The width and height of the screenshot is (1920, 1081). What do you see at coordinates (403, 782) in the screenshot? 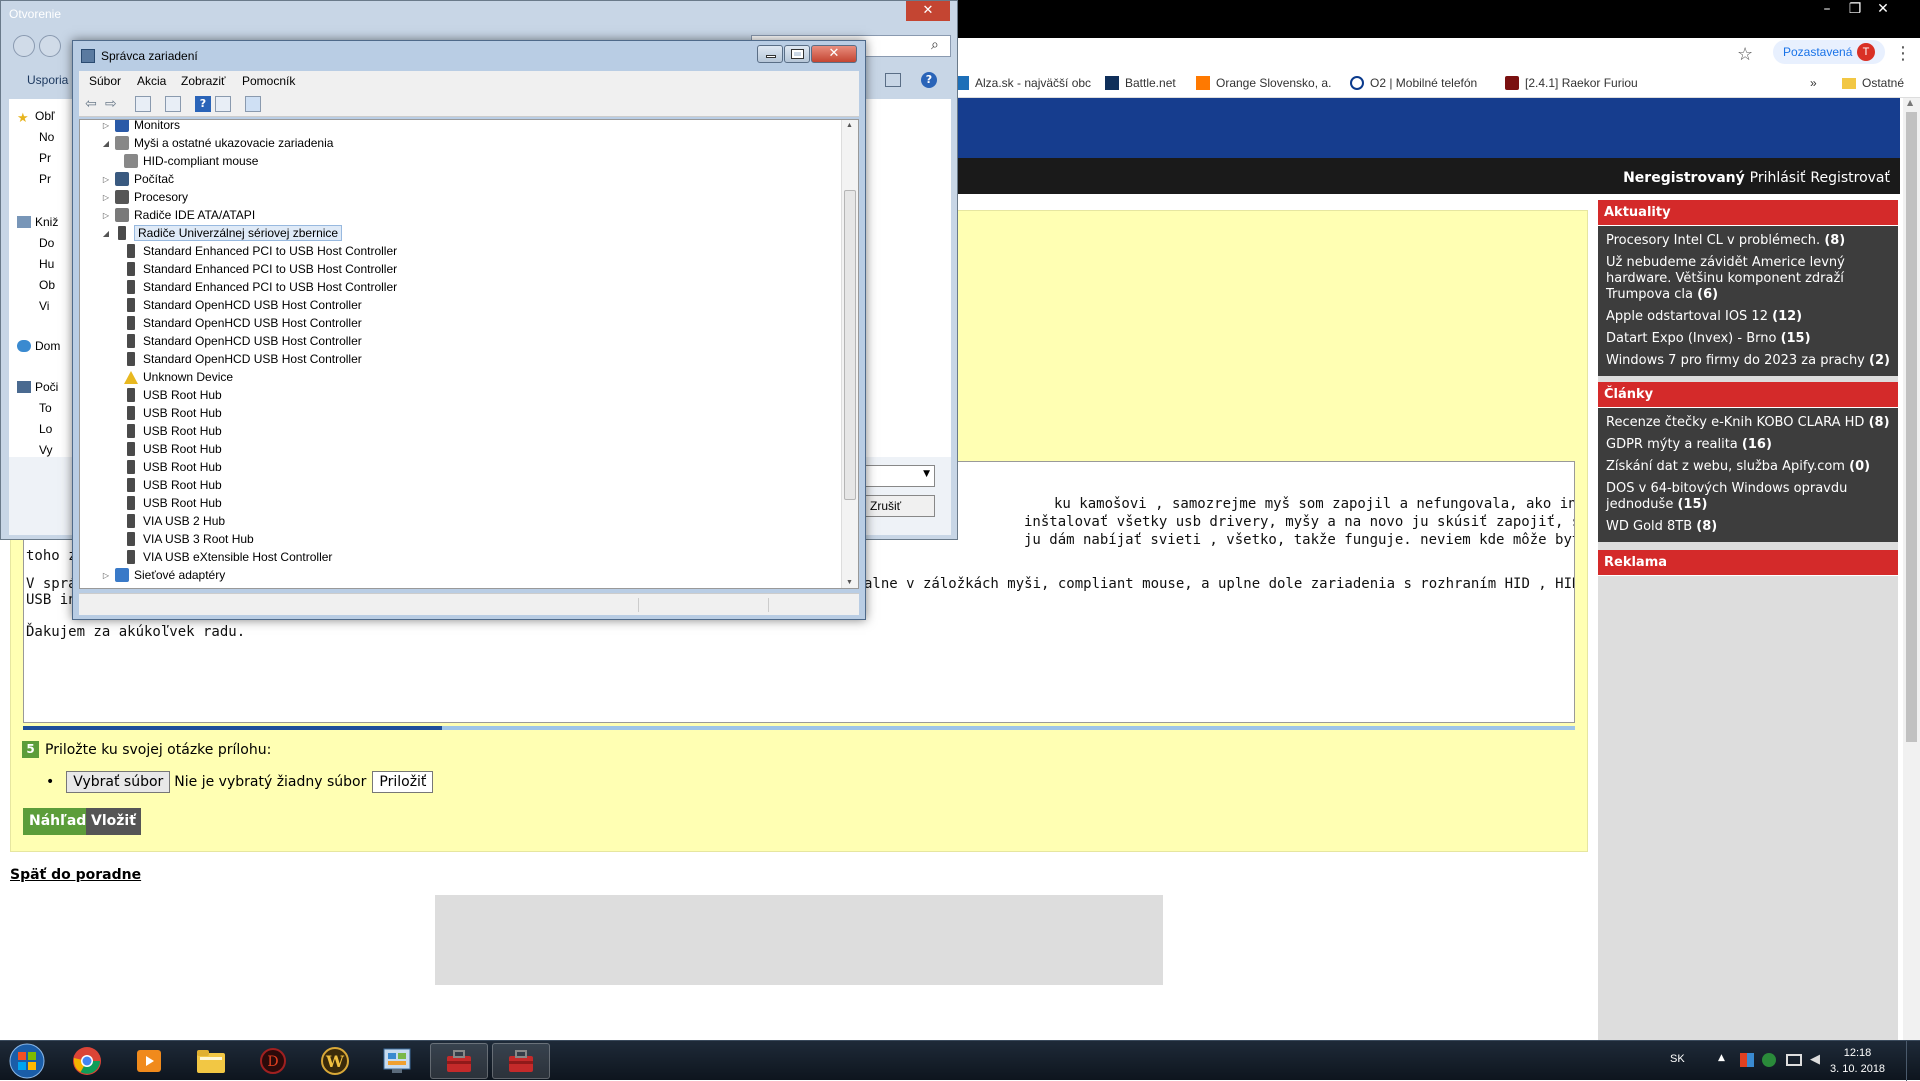
I see `attach-button: Priložiť` at bounding box center [403, 782].